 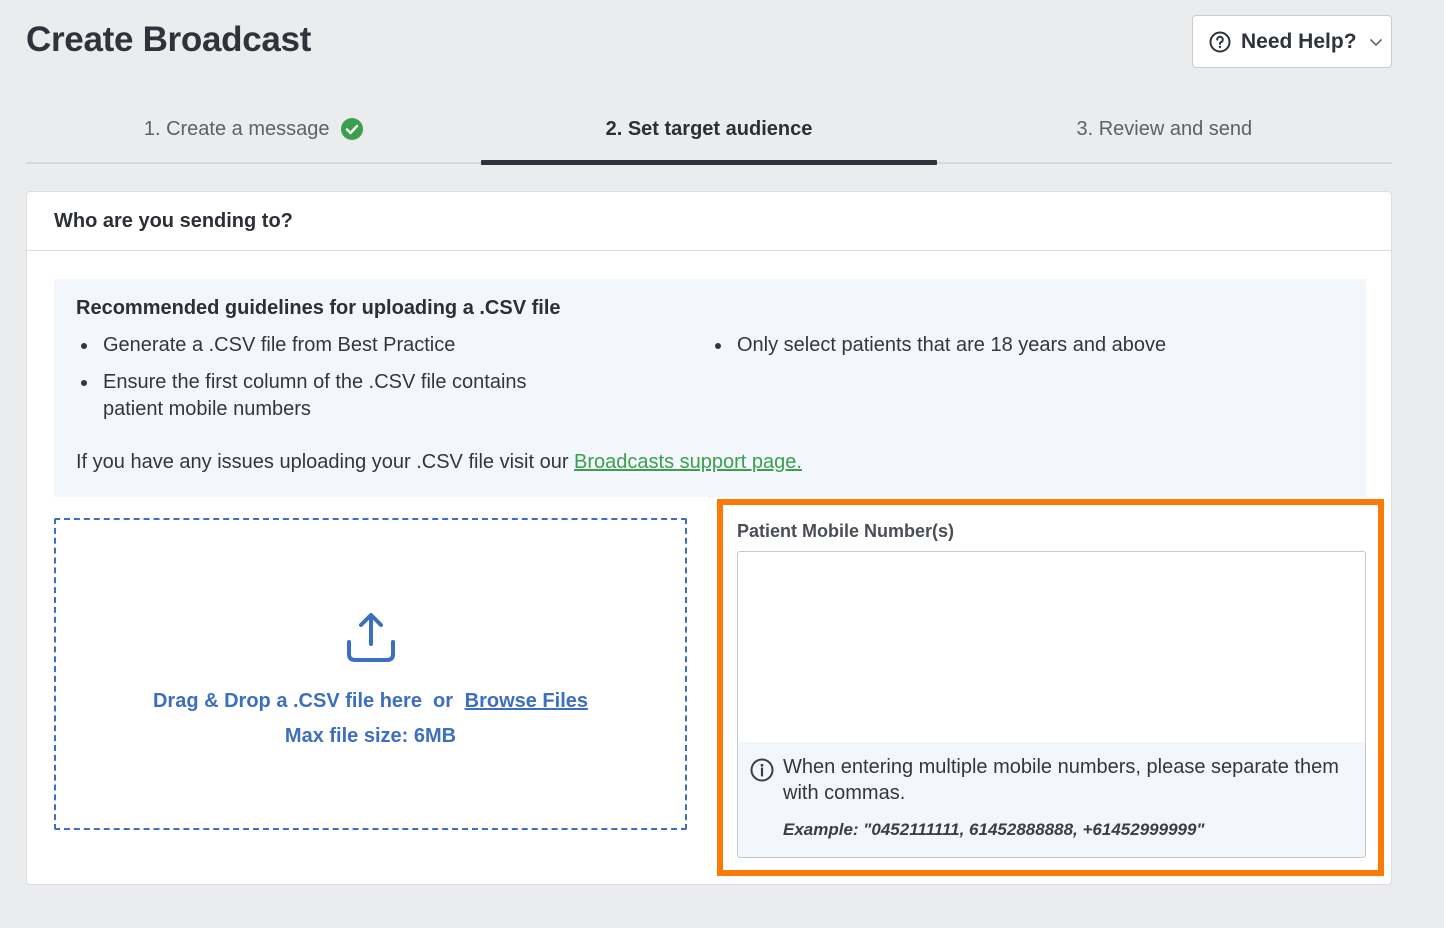 I want to click on dropzone-text: Drag & Drop a .CSV file here or, so click(x=303, y=701).